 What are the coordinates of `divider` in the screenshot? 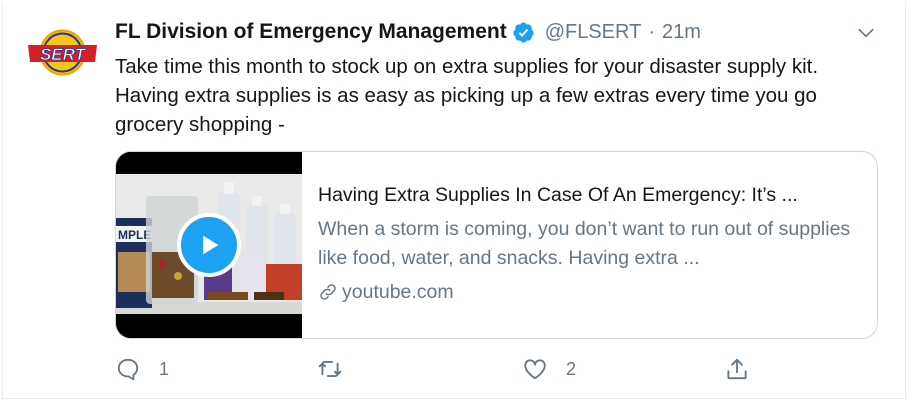 It's located at (454, 398).